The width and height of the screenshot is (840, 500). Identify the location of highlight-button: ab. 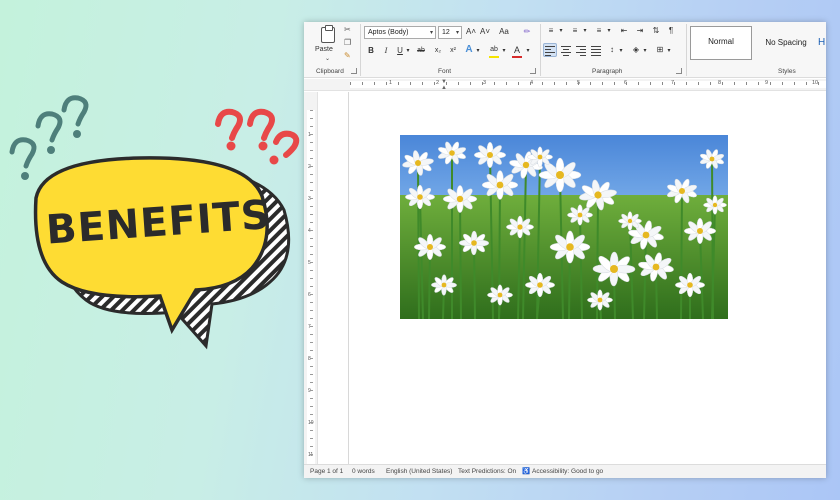
(494, 50).